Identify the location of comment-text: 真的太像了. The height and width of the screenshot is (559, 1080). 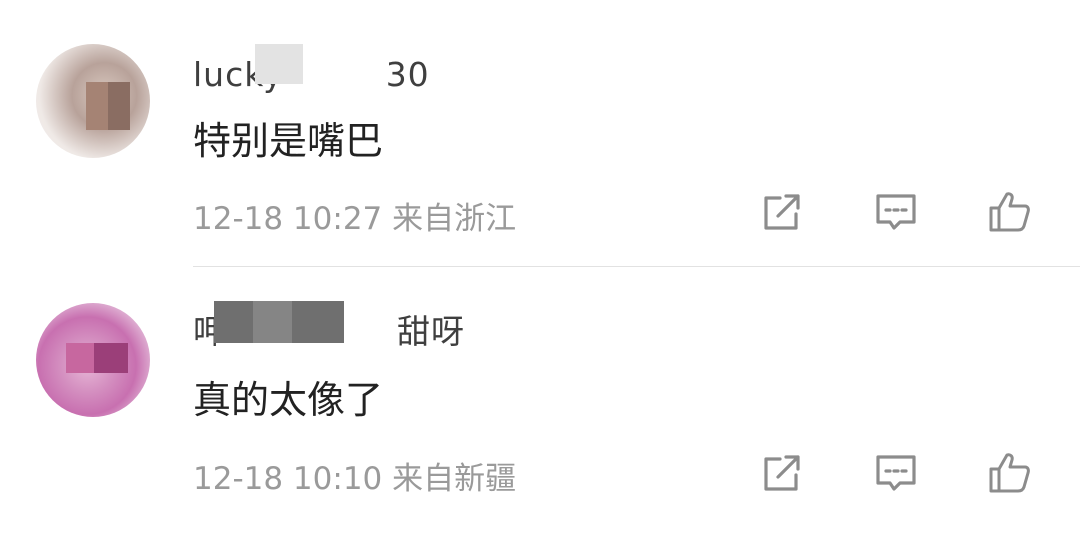
(288, 400).